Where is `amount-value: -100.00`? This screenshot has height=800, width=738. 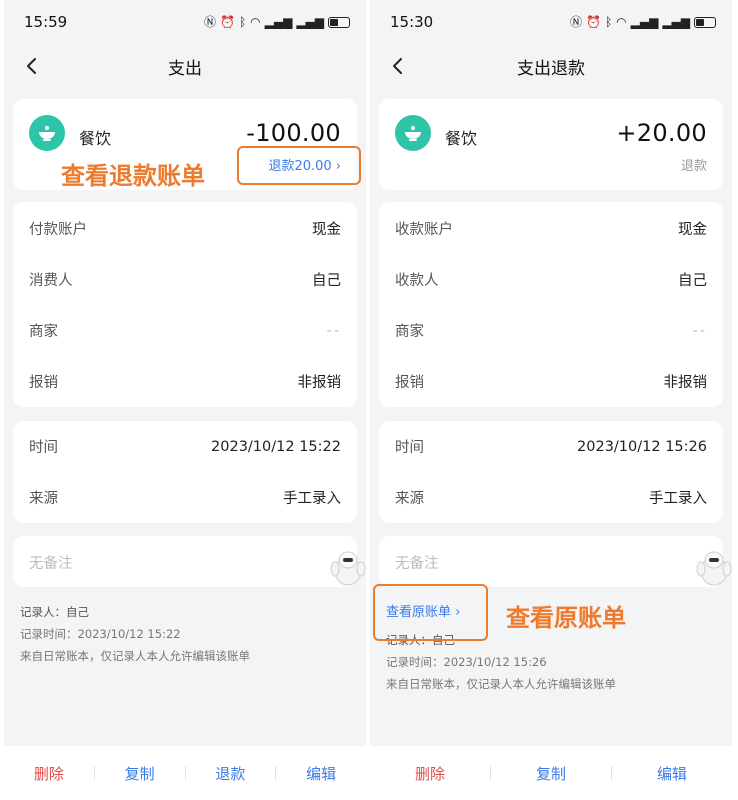 amount-value: -100.00 is located at coordinates (293, 133).